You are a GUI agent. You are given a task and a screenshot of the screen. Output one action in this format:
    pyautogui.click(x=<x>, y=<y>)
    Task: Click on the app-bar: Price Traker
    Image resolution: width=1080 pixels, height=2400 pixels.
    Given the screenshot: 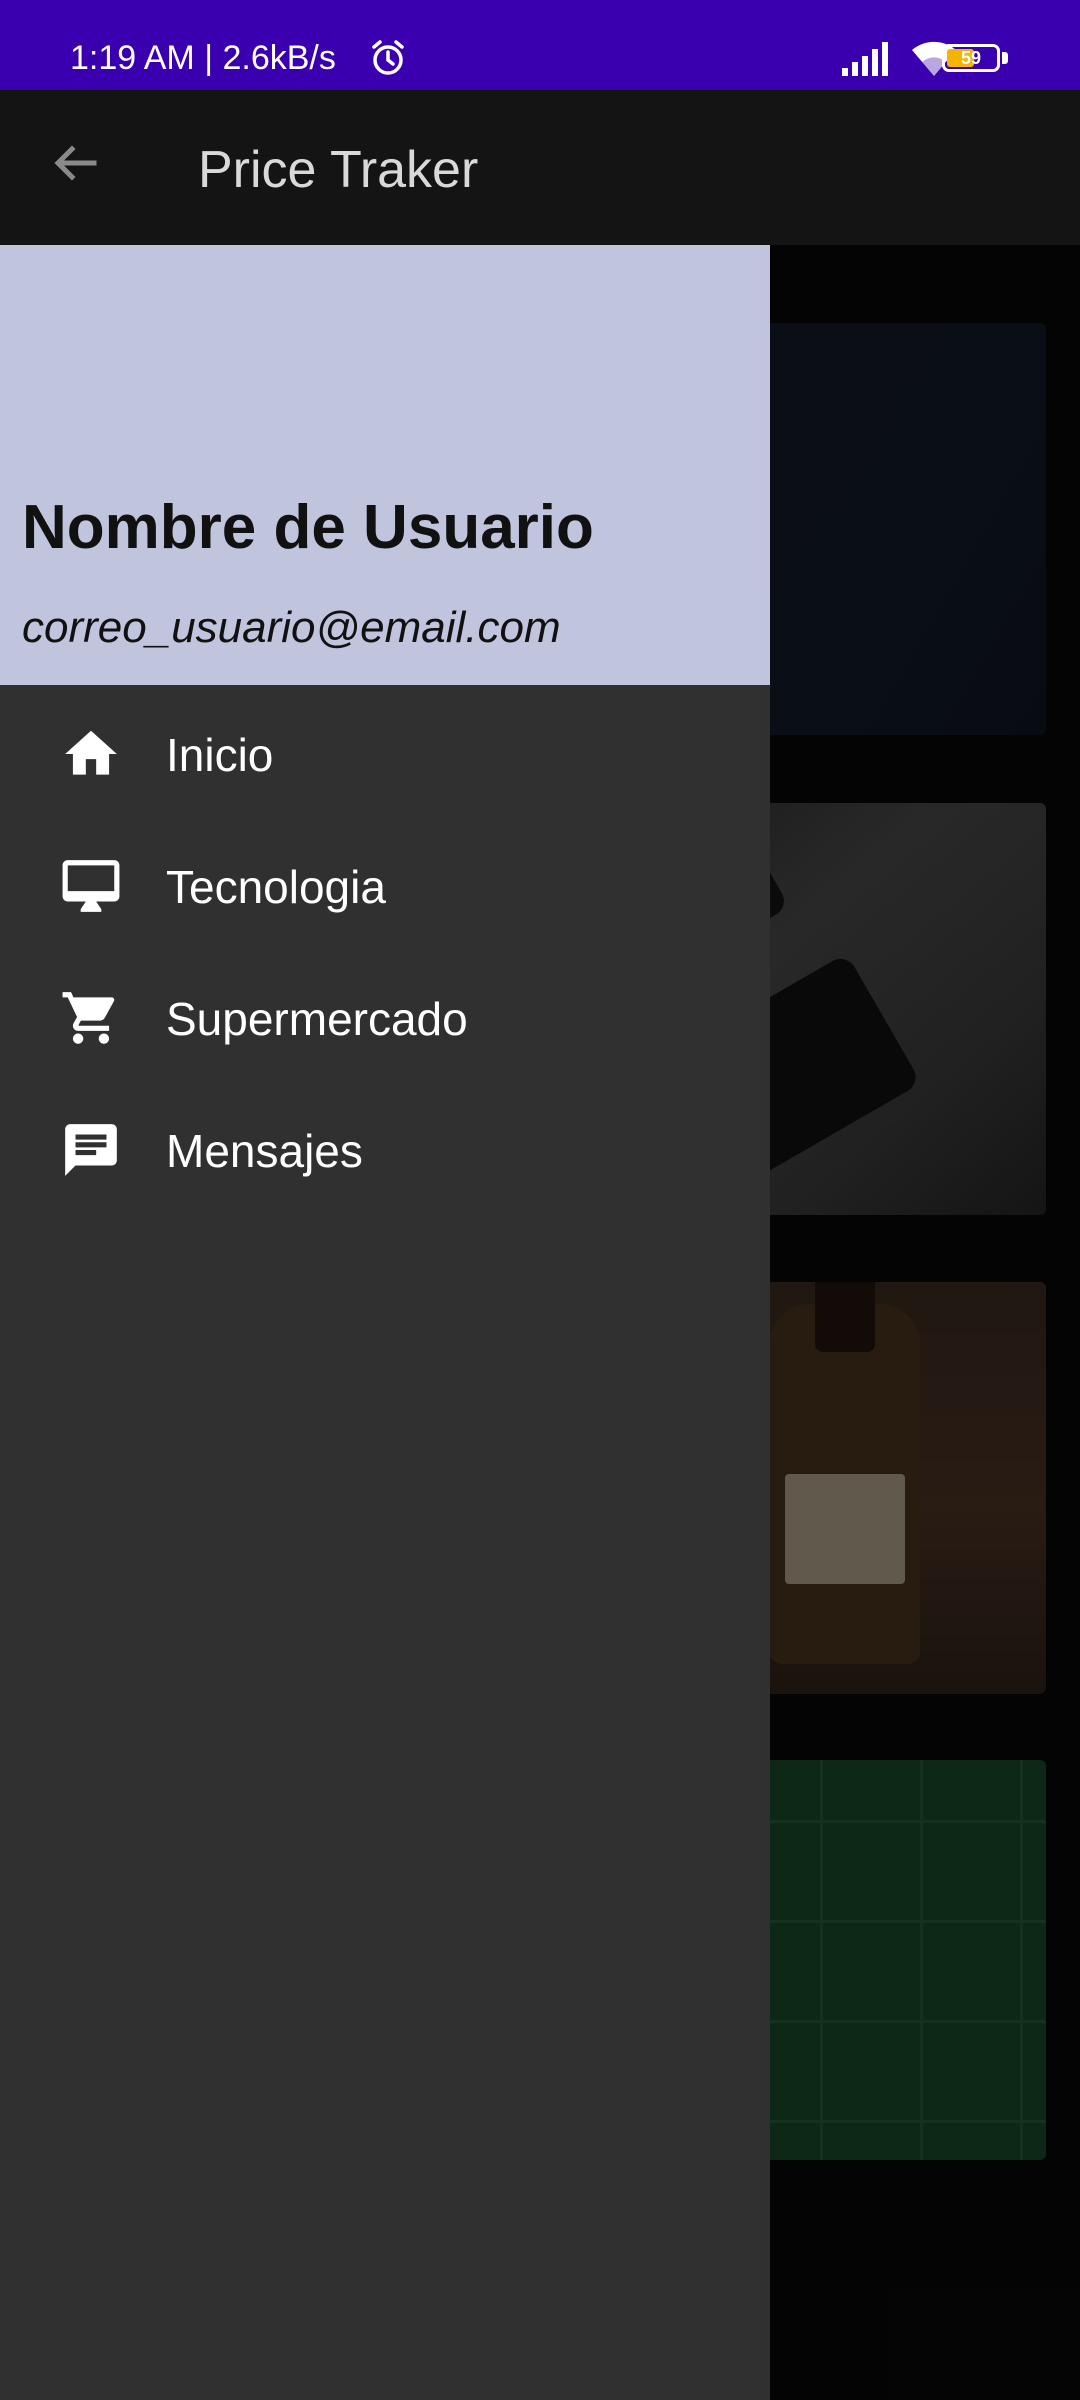 What is the action you would take?
    pyautogui.click(x=540, y=167)
    